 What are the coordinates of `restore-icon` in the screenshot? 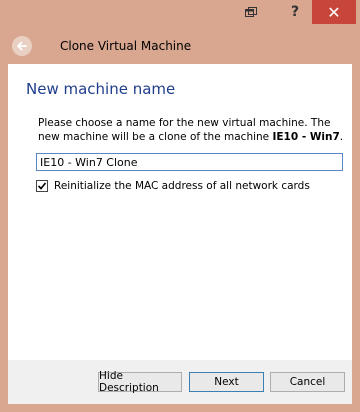 It's located at (251, 12).